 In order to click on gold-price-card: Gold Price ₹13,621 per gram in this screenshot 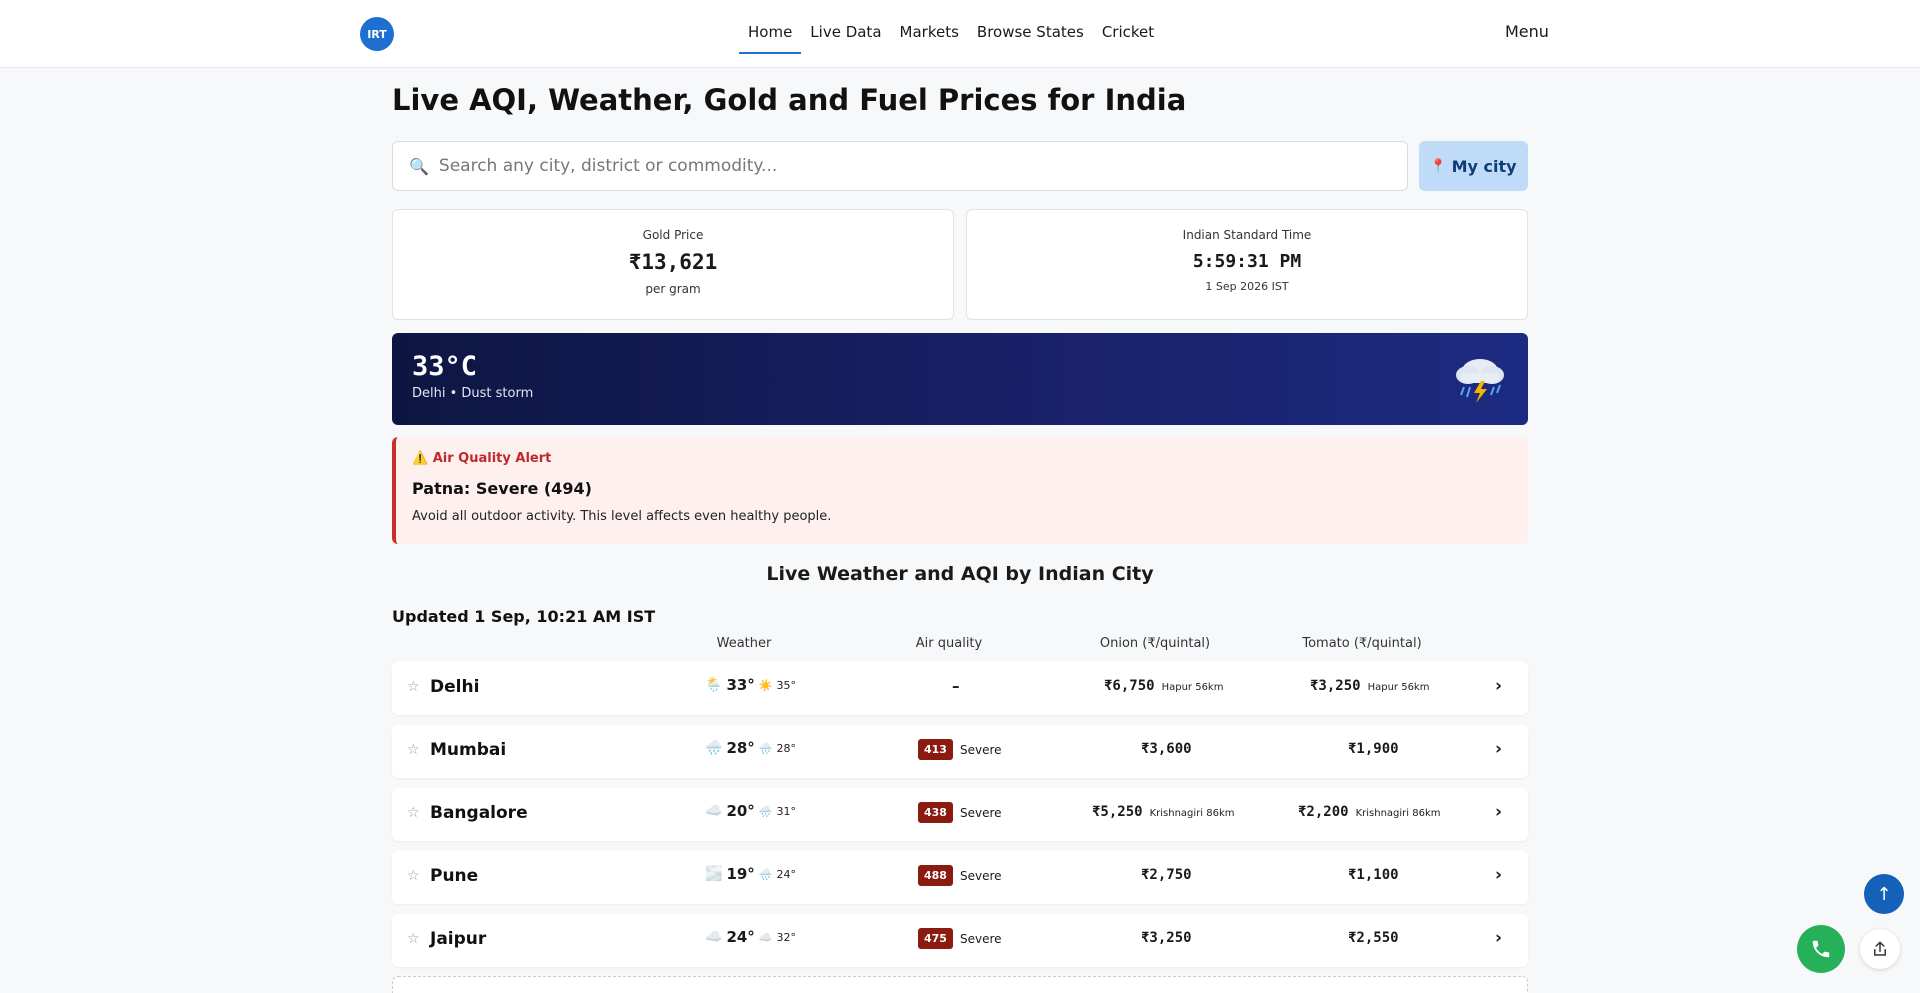, I will do `click(673, 264)`.